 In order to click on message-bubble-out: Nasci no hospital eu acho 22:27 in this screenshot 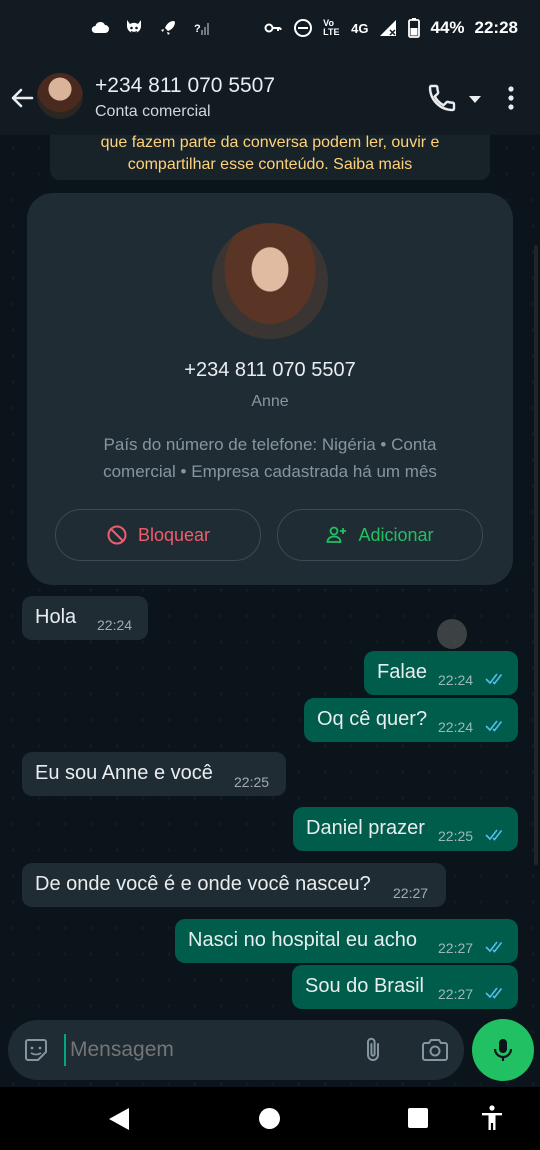, I will do `click(346, 941)`.